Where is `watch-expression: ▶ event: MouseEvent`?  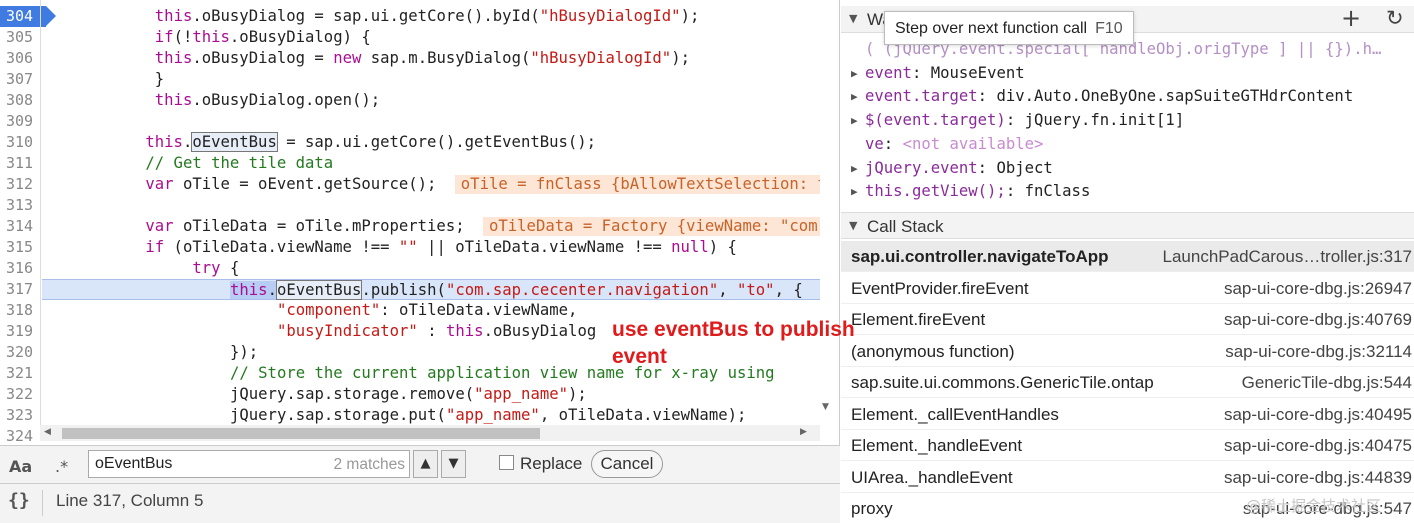 watch-expression: ▶ event: MouseEvent is located at coordinates (1127, 73).